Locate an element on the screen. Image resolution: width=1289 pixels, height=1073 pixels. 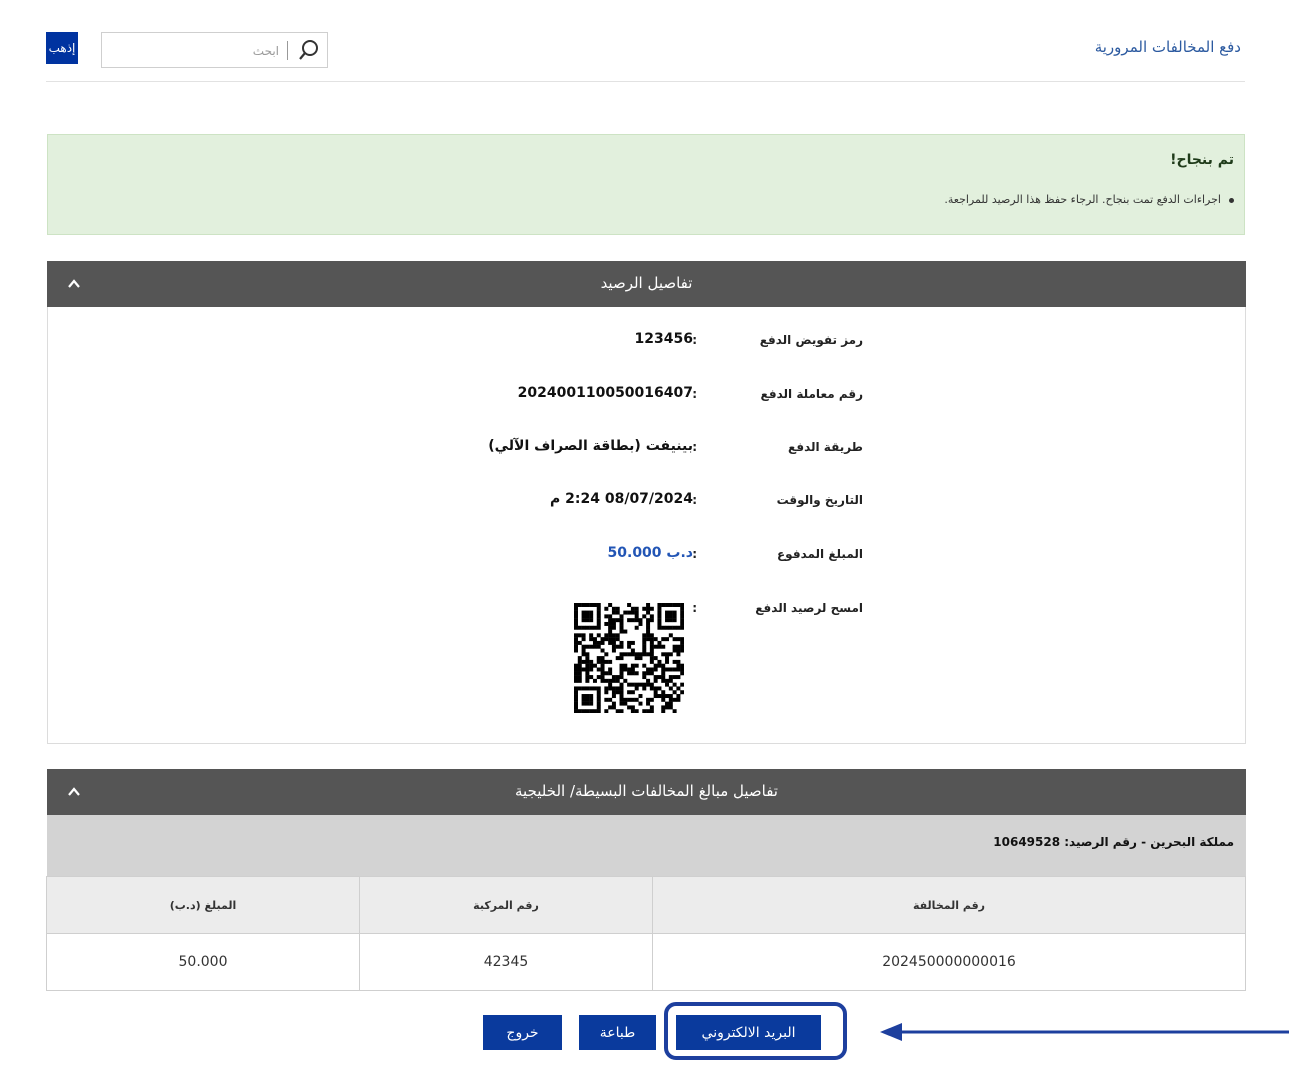
email-button: البريد الالكتروني is located at coordinates (748, 1032).